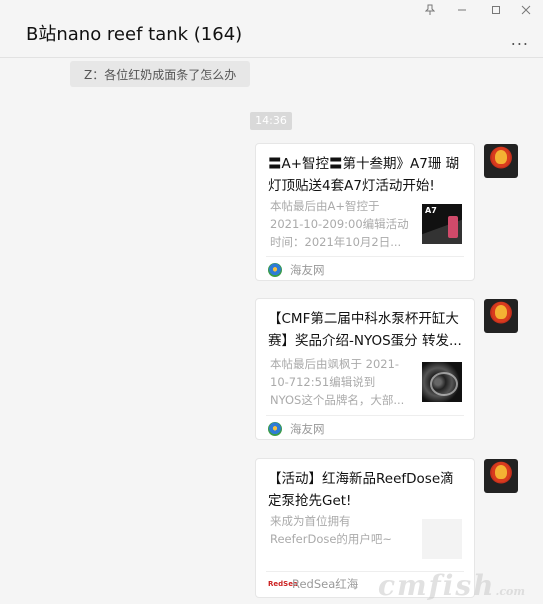  What do you see at coordinates (496, 10) in the screenshot?
I see `maximize-icon` at bounding box center [496, 10].